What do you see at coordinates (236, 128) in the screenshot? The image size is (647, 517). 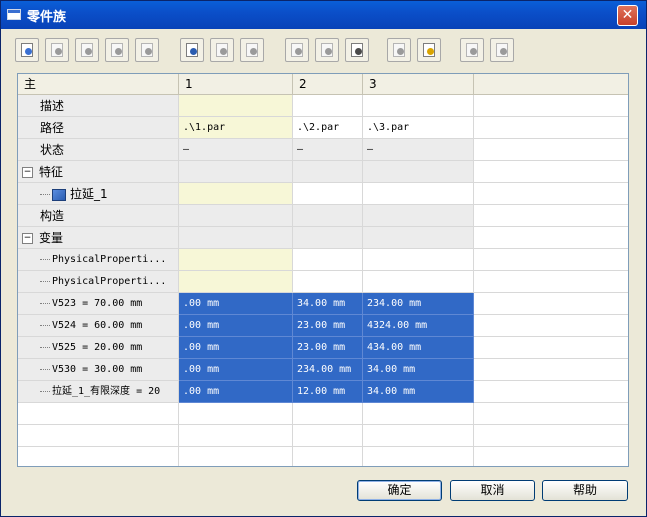 I see `table-cell-member-1: .\1.par` at bounding box center [236, 128].